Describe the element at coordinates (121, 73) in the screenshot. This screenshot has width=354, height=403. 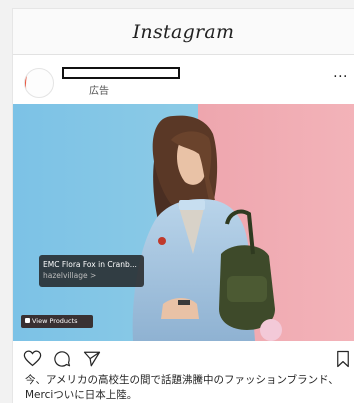
I see `username-redacted` at that location.